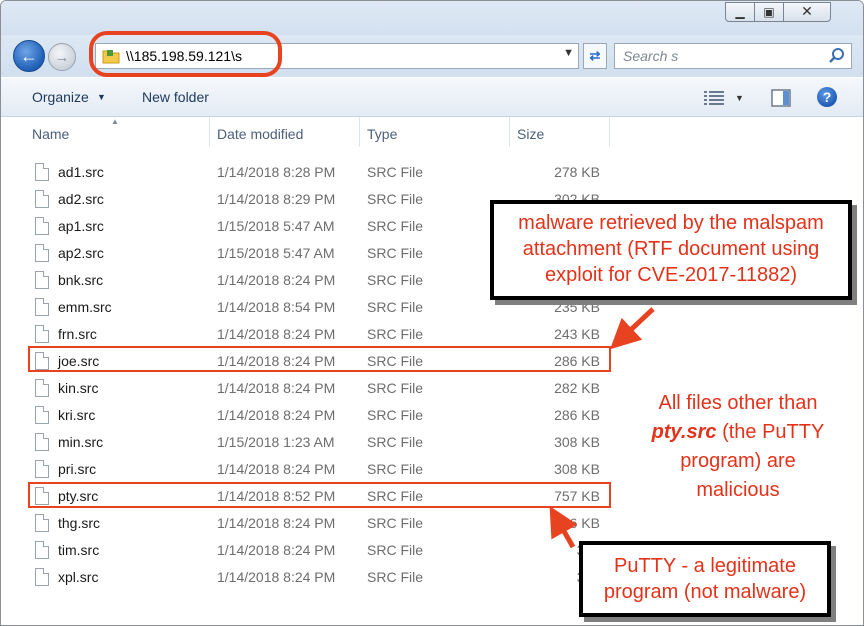 The image size is (864, 626). Describe the element at coordinates (671, 223) in the screenshot. I see `callout-line: malware retrieved by the malspam` at that location.